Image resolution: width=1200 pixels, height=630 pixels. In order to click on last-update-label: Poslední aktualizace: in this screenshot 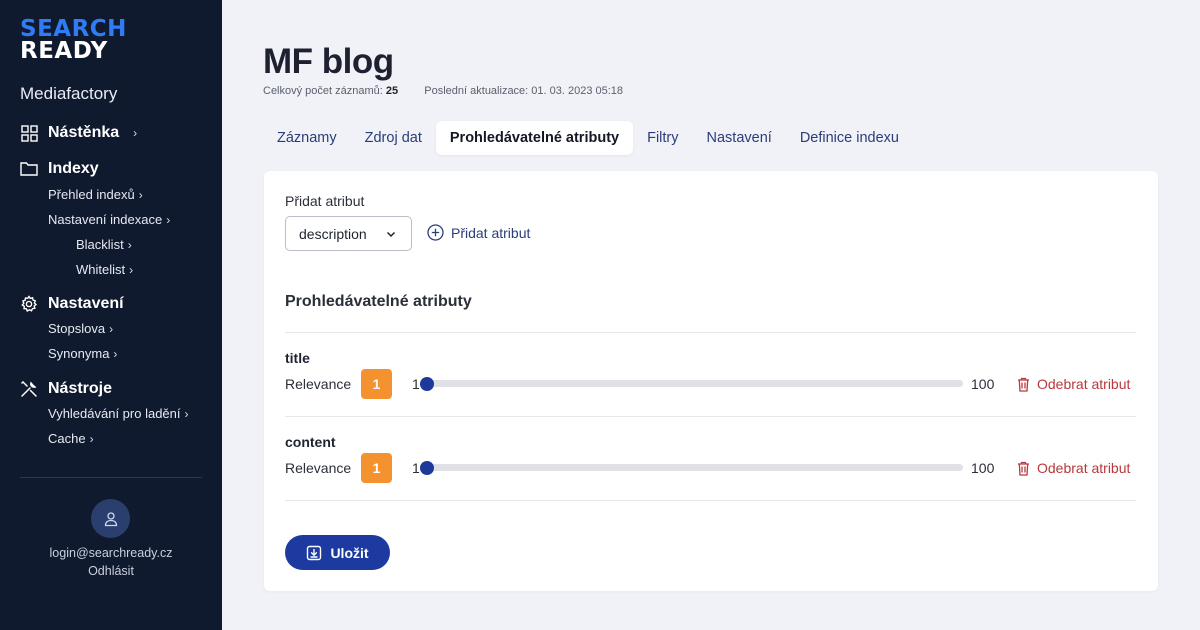, I will do `click(476, 91)`.